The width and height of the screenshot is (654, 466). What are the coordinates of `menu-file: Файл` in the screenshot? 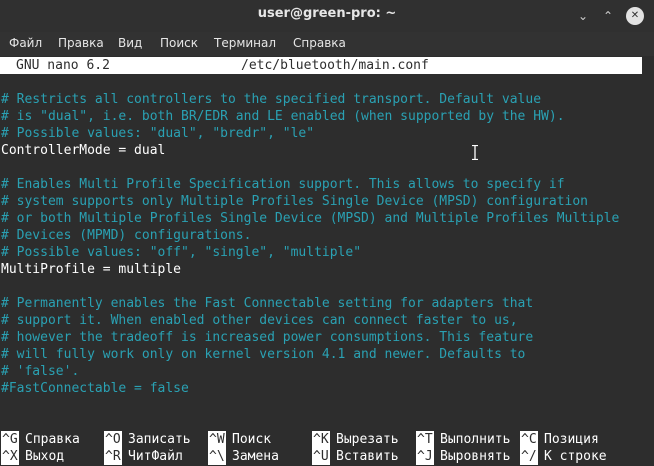 It's located at (25, 43).